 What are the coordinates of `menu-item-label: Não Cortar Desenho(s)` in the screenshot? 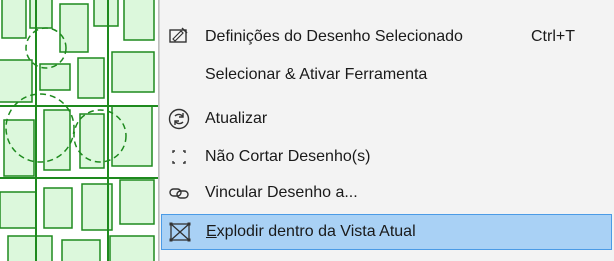 It's located at (288, 156).